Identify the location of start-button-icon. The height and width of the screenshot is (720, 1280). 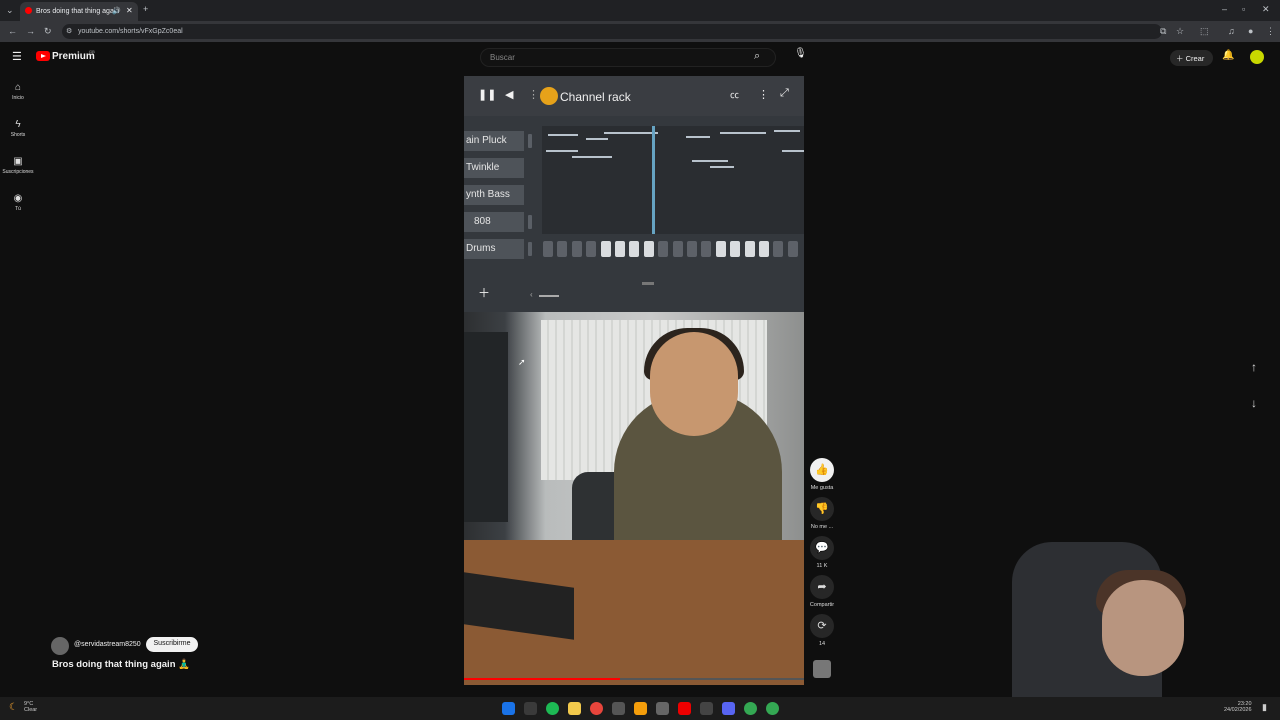
(508, 708).